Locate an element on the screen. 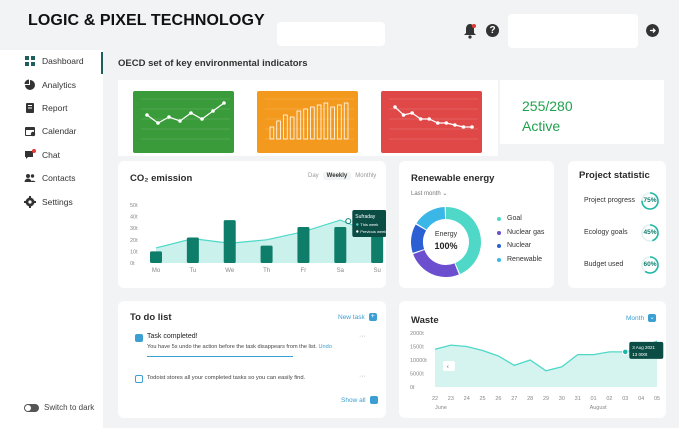  x-tick-label: Th is located at coordinates (266, 271).